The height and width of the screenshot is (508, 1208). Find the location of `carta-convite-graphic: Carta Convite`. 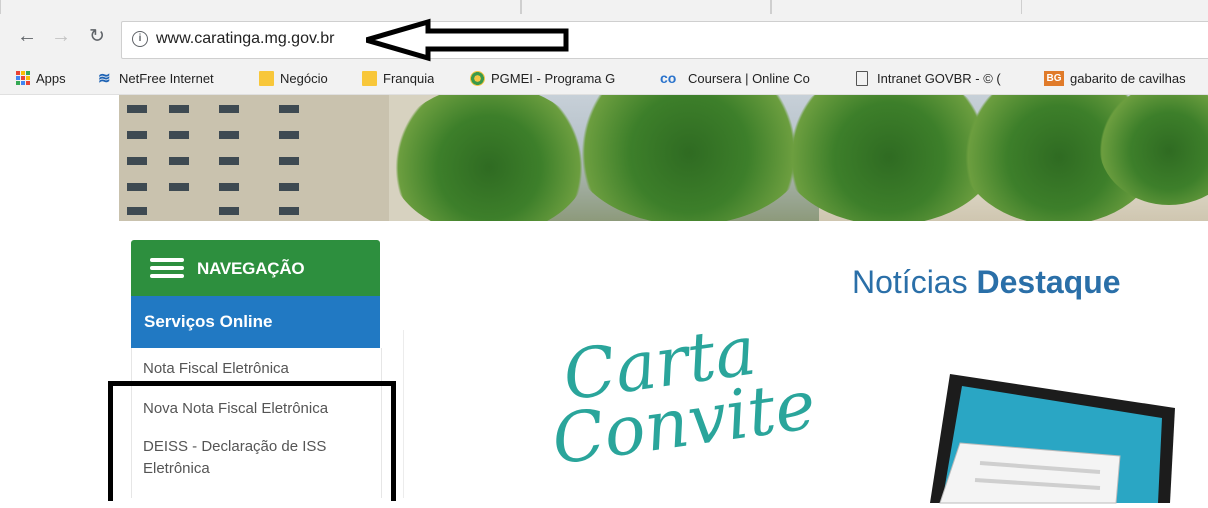

carta-convite-graphic: Carta Convite is located at coordinates (684, 396).